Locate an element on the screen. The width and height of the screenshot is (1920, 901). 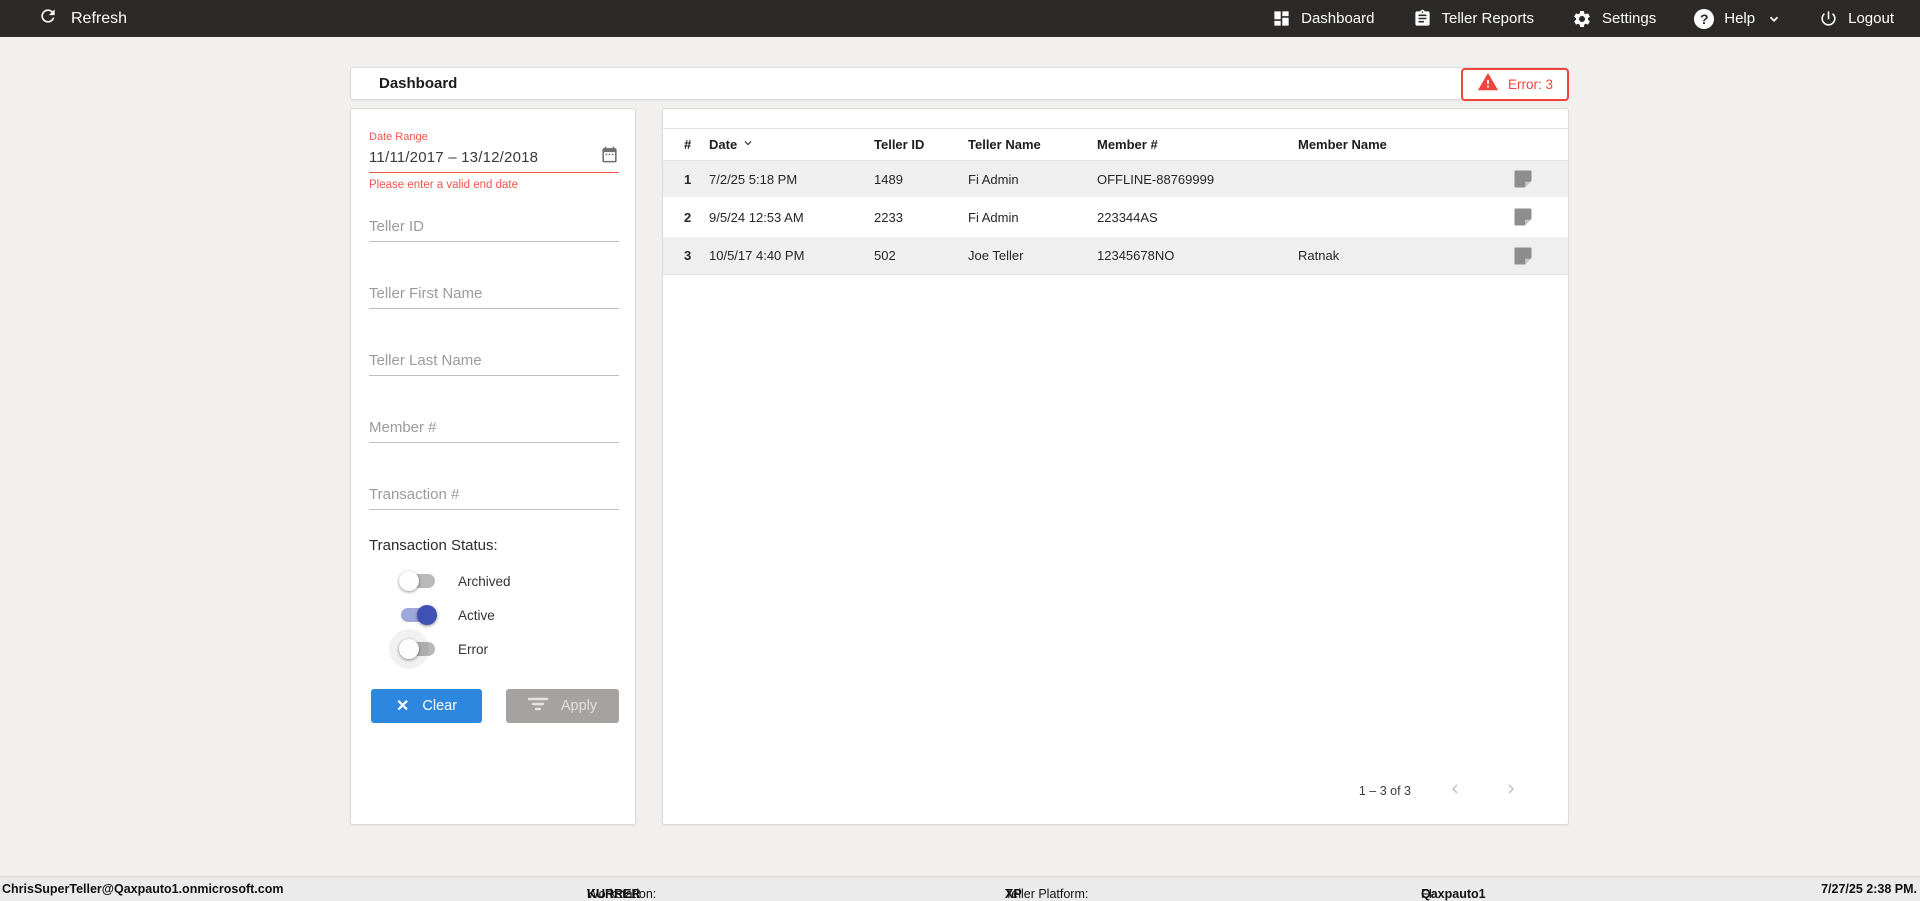
apply-button-label: Apply is located at coordinates (579, 706).